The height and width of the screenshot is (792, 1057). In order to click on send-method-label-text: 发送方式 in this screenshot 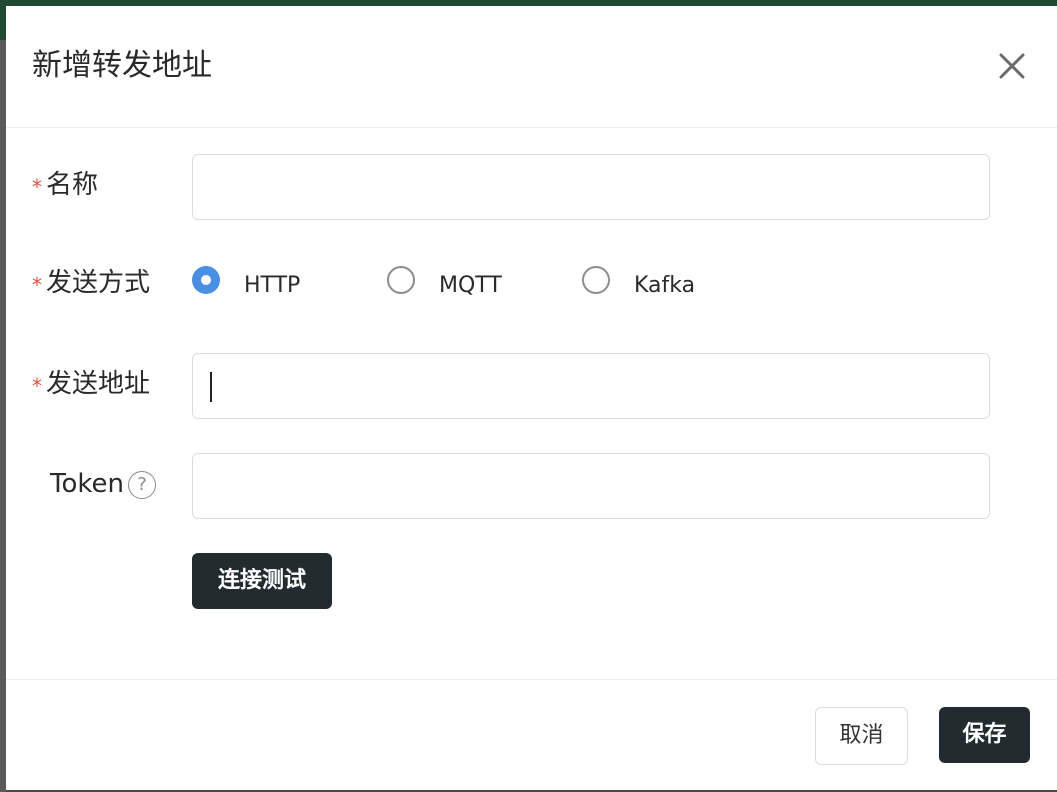, I will do `click(98, 283)`.